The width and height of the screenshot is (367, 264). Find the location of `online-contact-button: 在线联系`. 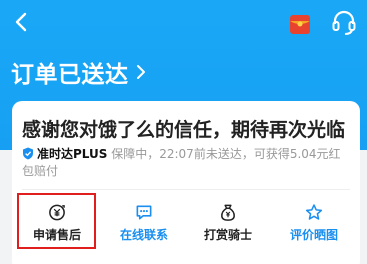

online-contact-button: 在线联系 is located at coordinates (144, 223).